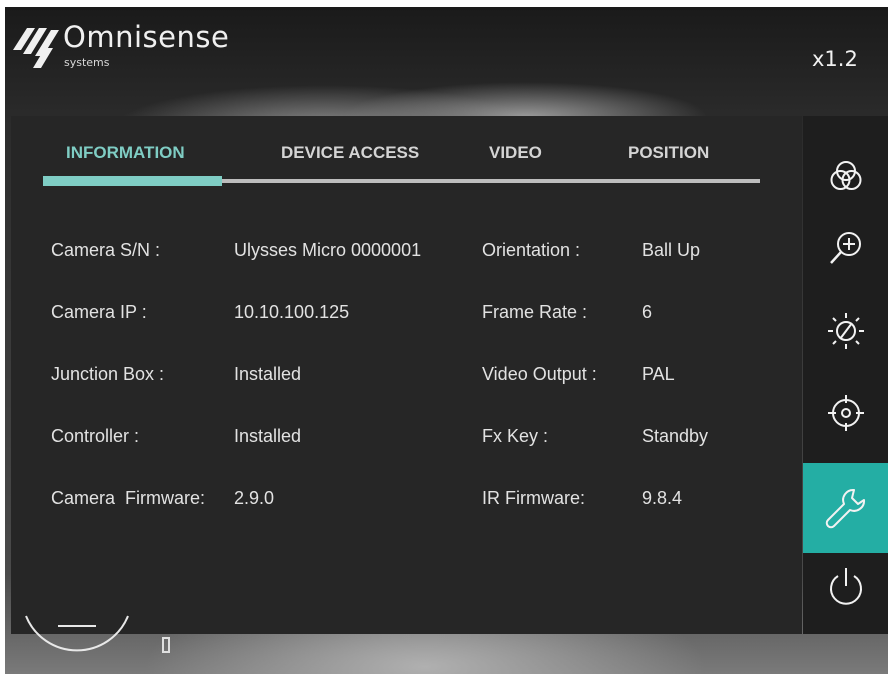 The width and height of the screenshot is (893, 674). I want to click on controller-value: Installed, so click(268, 436).